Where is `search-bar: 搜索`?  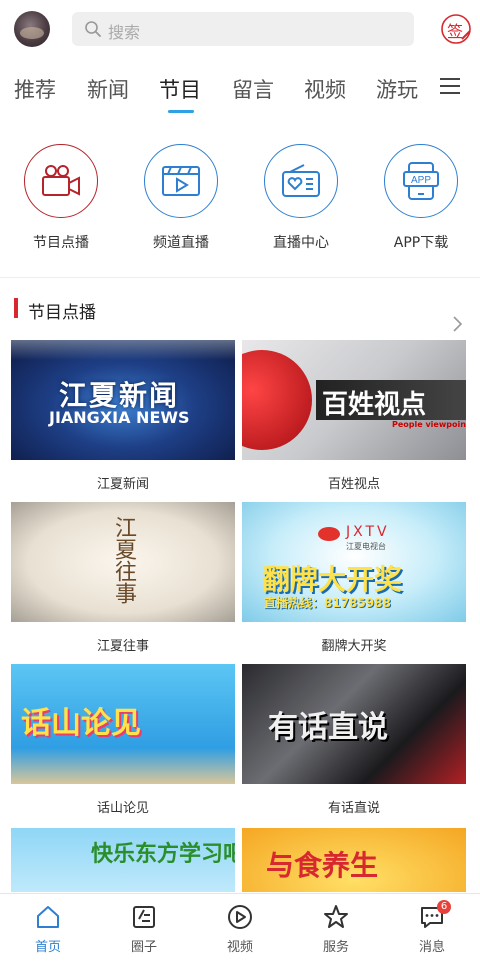
search-bar: 搜索 is located at coordinates (243, 29).